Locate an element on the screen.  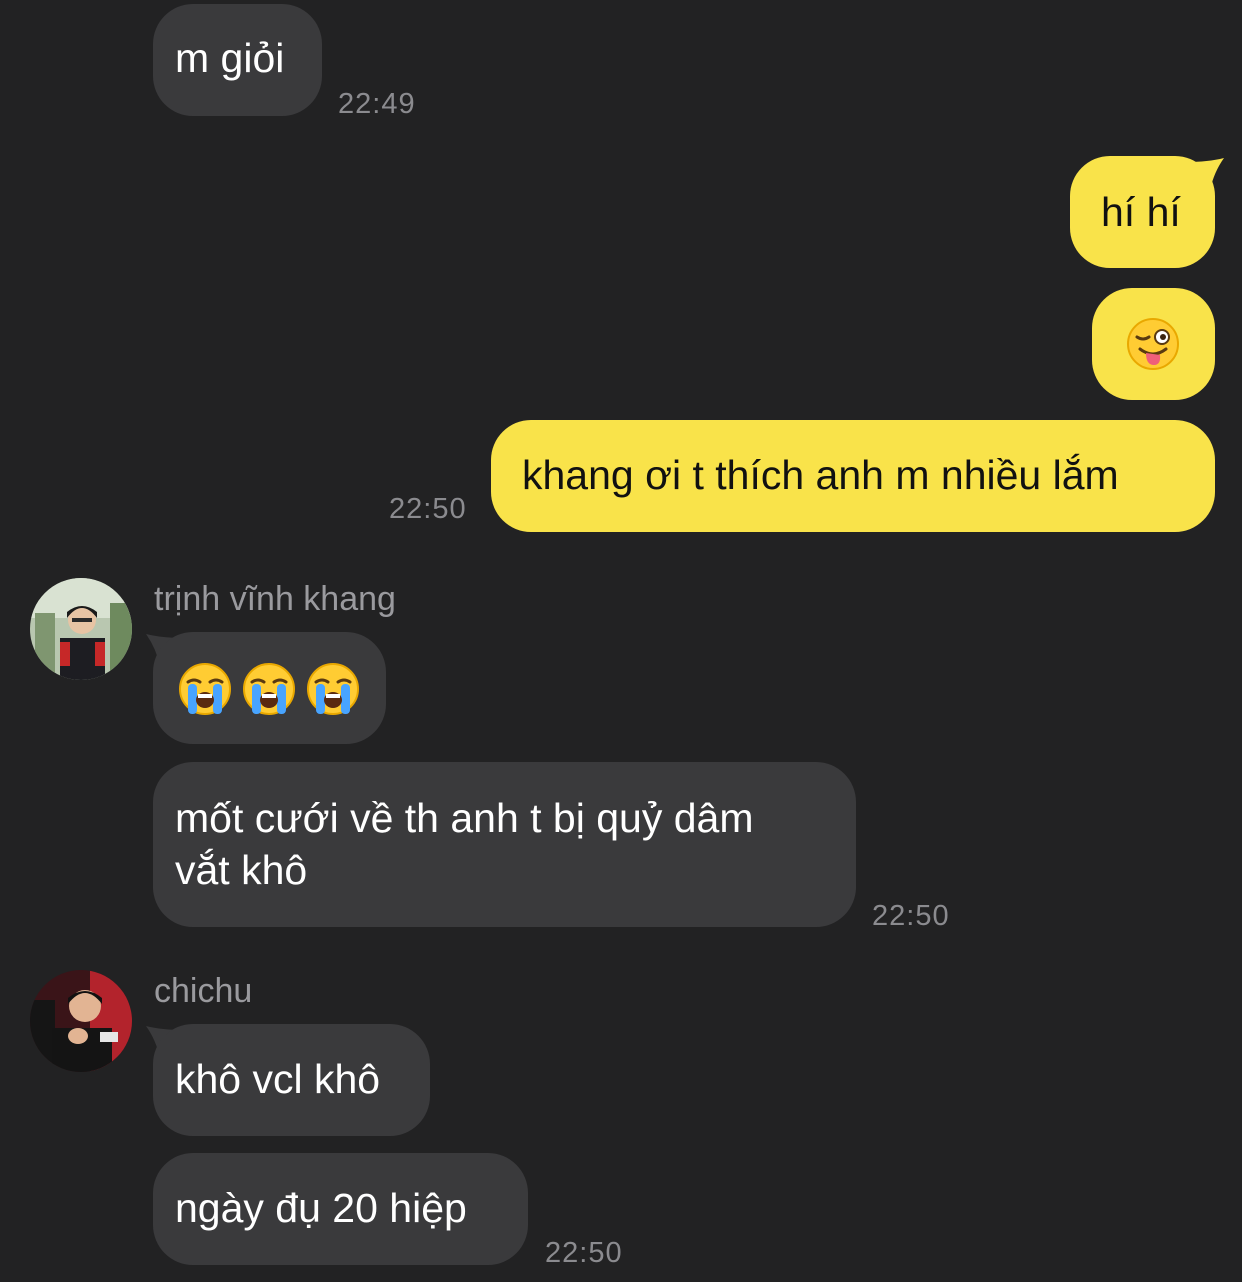
message-bubble-incoming: mốt cưới về th anh t bị quỷ dâm vắt khô is located at coordinates (504, 844).